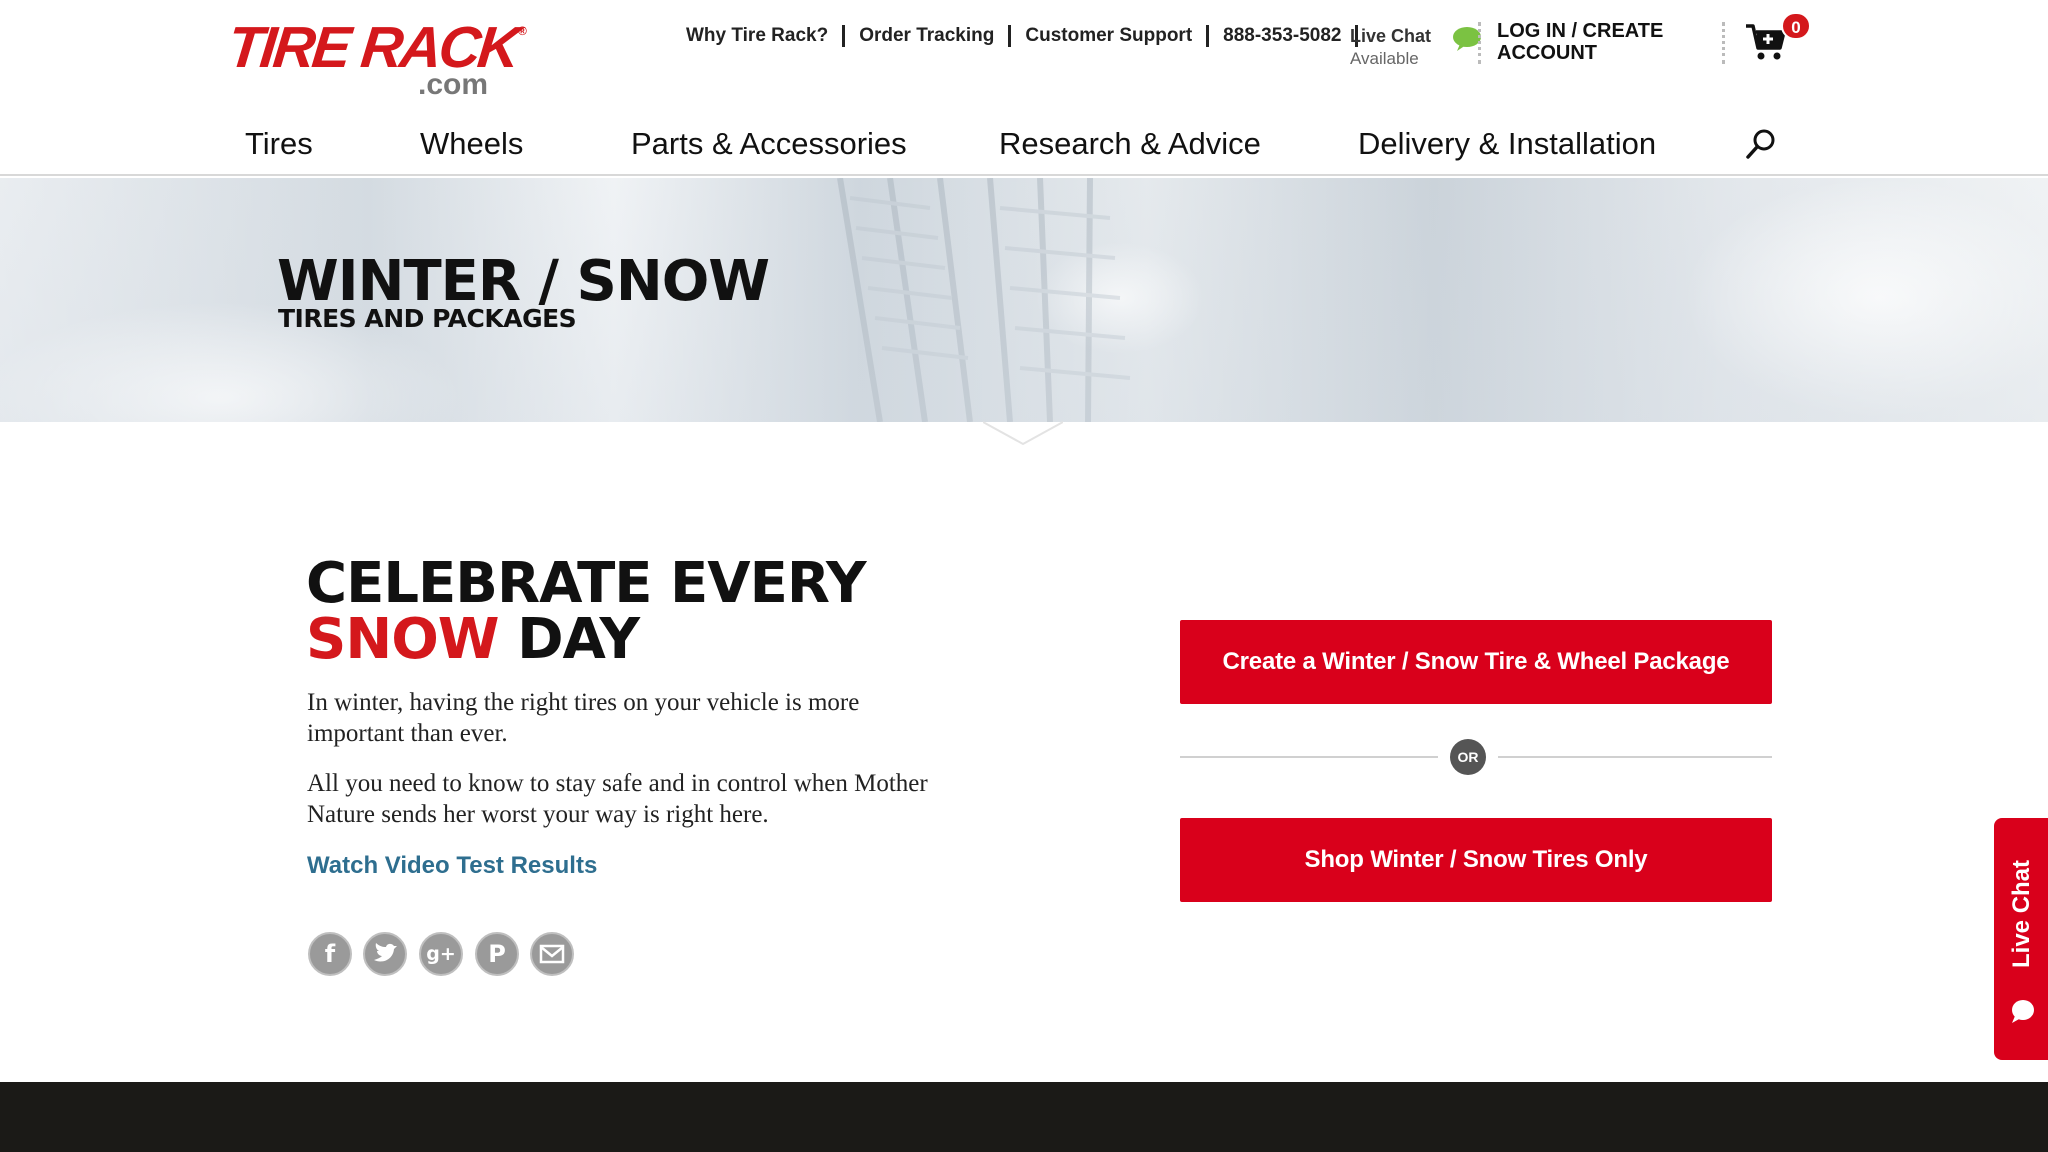  I want to click on shop-tires-only-button: Shop Winter / Snow Tires Only, so click(1476, 860).